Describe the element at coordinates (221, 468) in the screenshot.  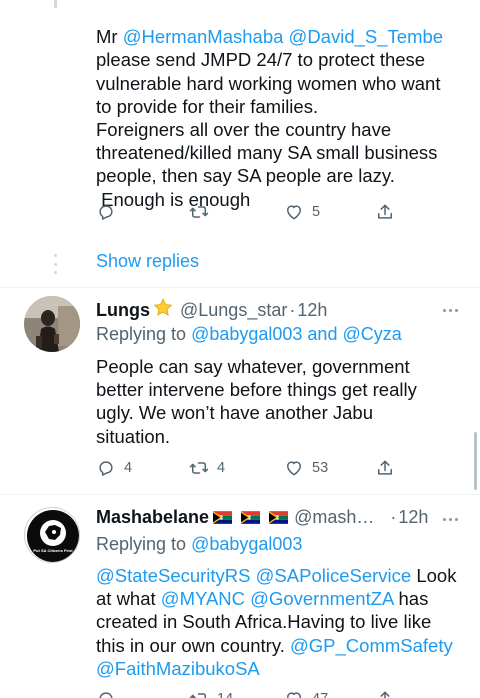
I see `retweet-count: 4` at that location.